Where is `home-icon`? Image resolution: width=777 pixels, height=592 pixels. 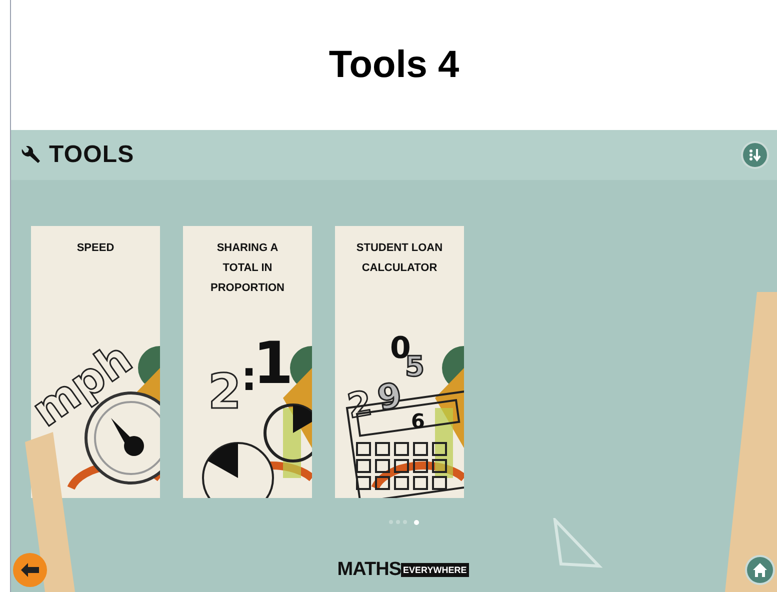
home-icon is located at coordinates (759, 570).